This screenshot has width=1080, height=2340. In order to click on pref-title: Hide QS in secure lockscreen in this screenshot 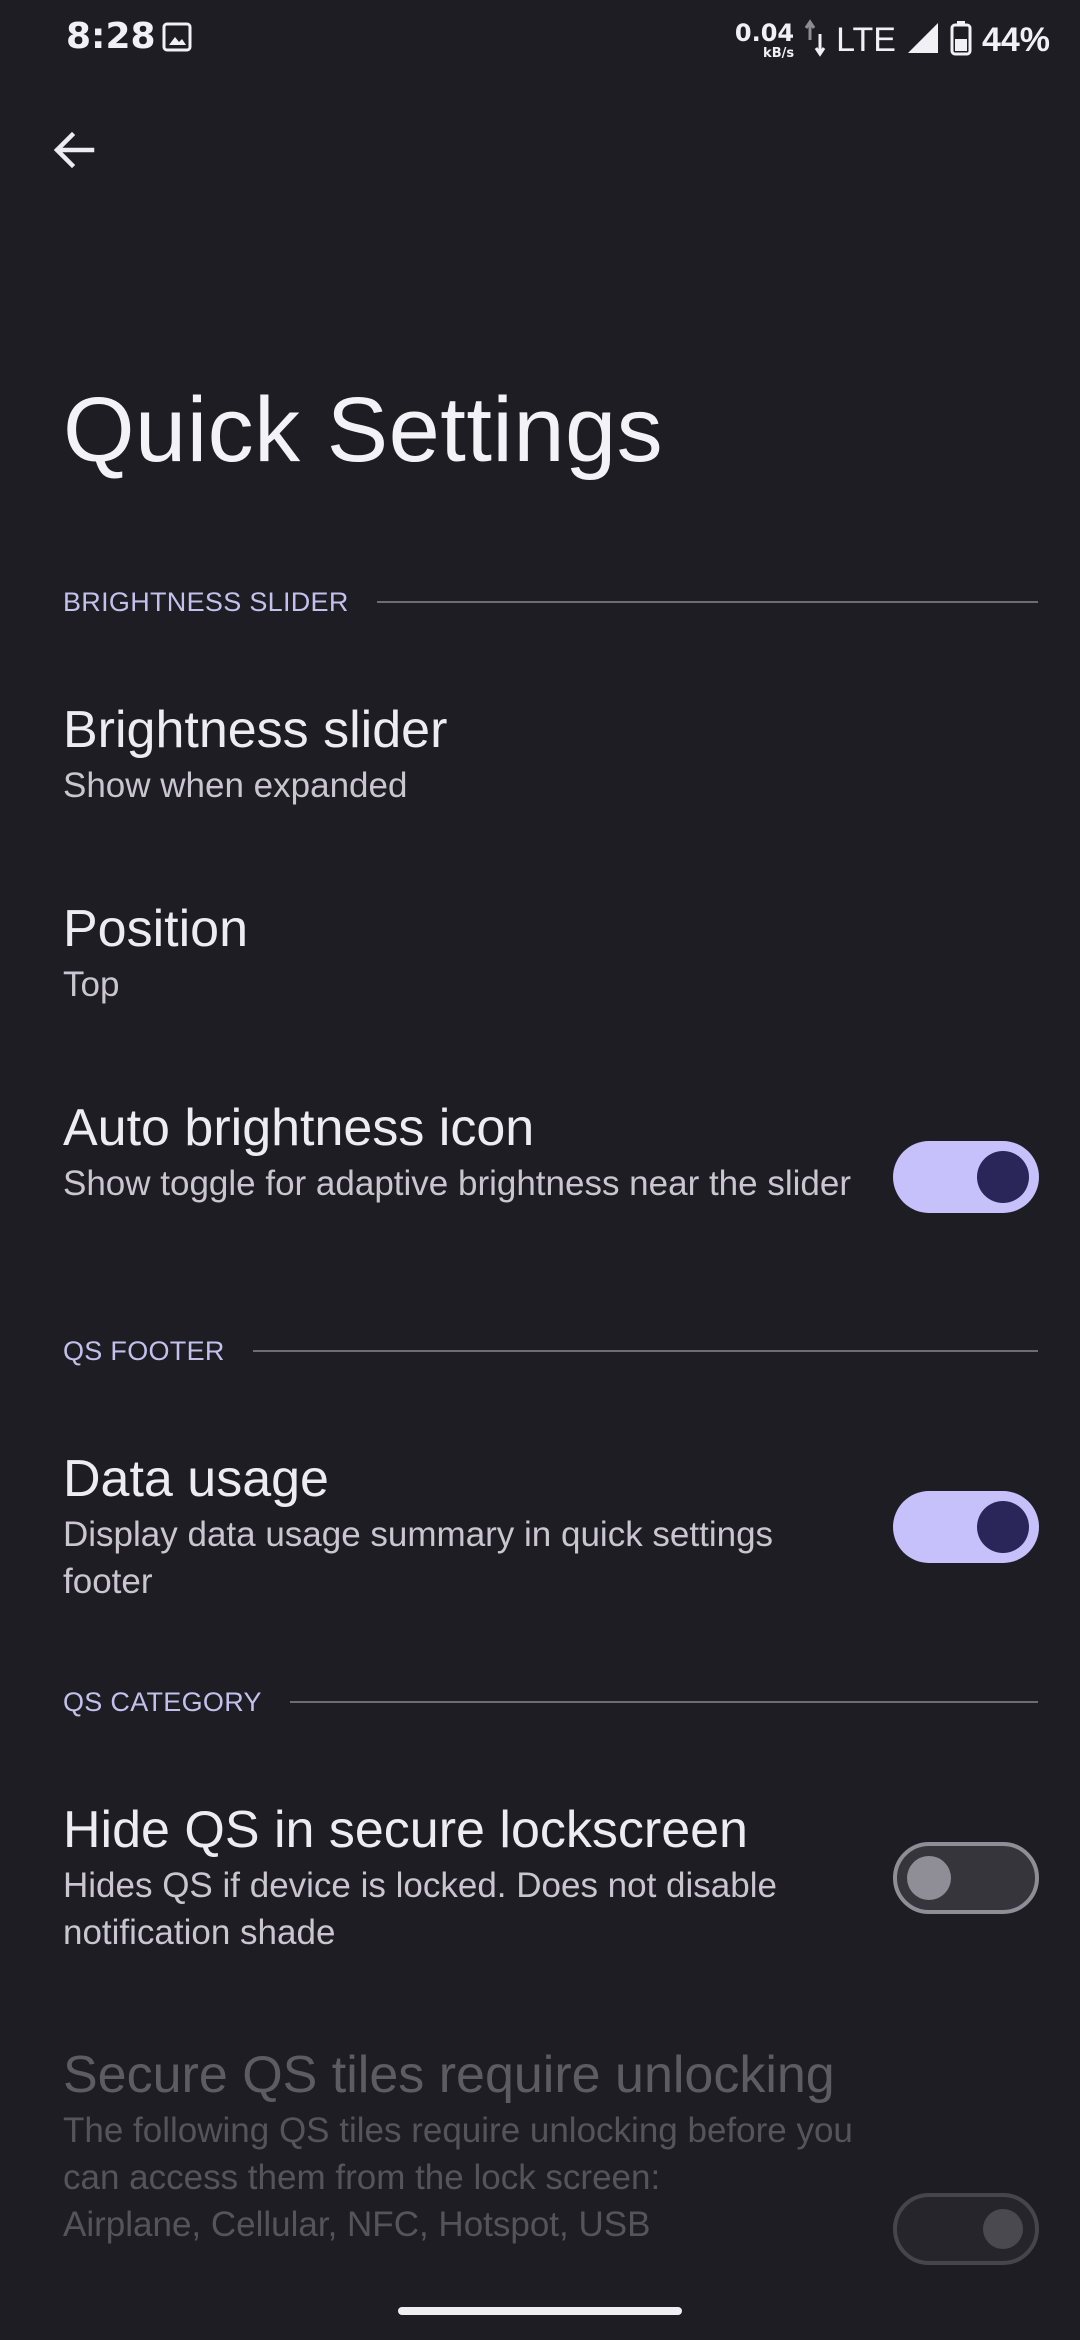, I will do `click(405, 1830)`.